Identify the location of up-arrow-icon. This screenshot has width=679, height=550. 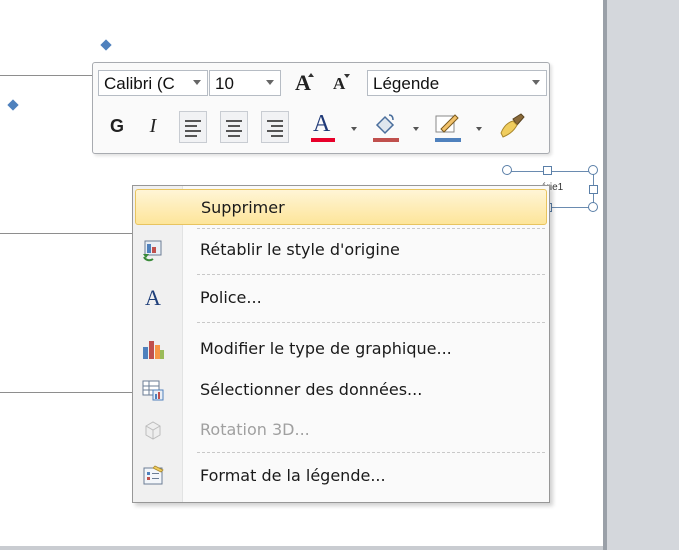
(311, 75).